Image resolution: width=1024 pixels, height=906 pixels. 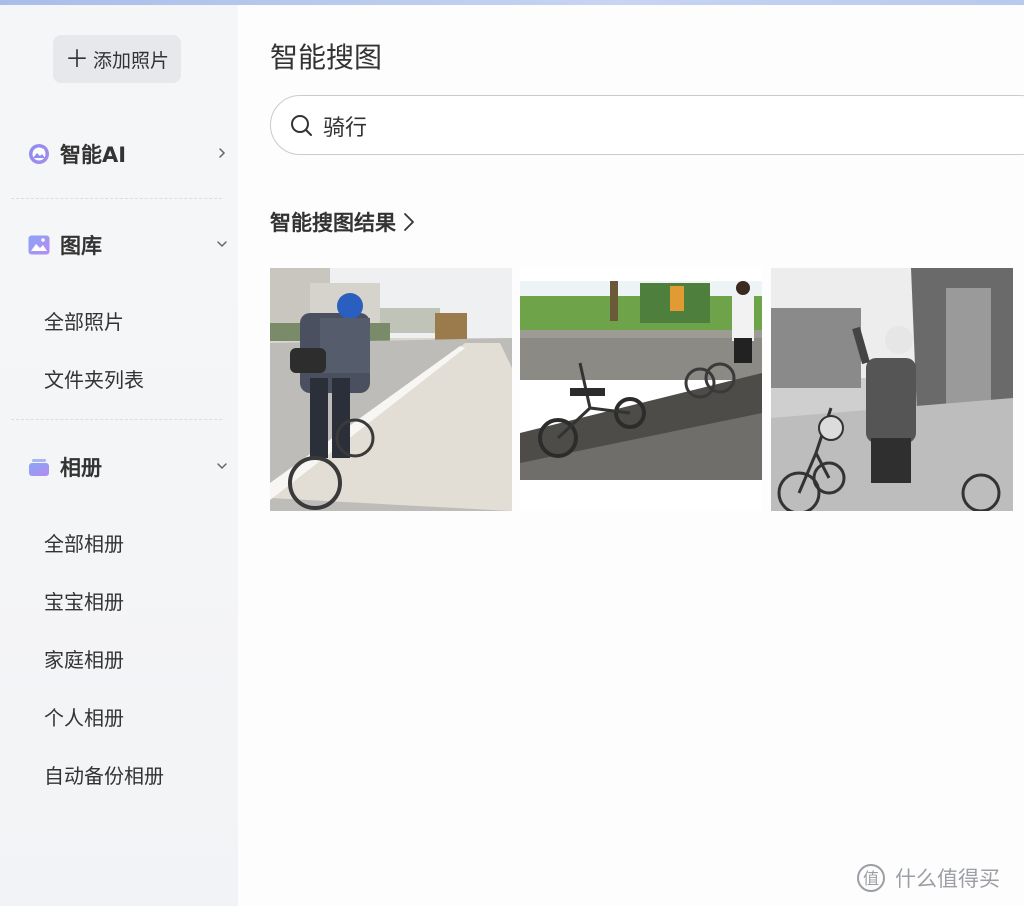 I want to click on photo-folding-bikes, so click(x=641, y=389).